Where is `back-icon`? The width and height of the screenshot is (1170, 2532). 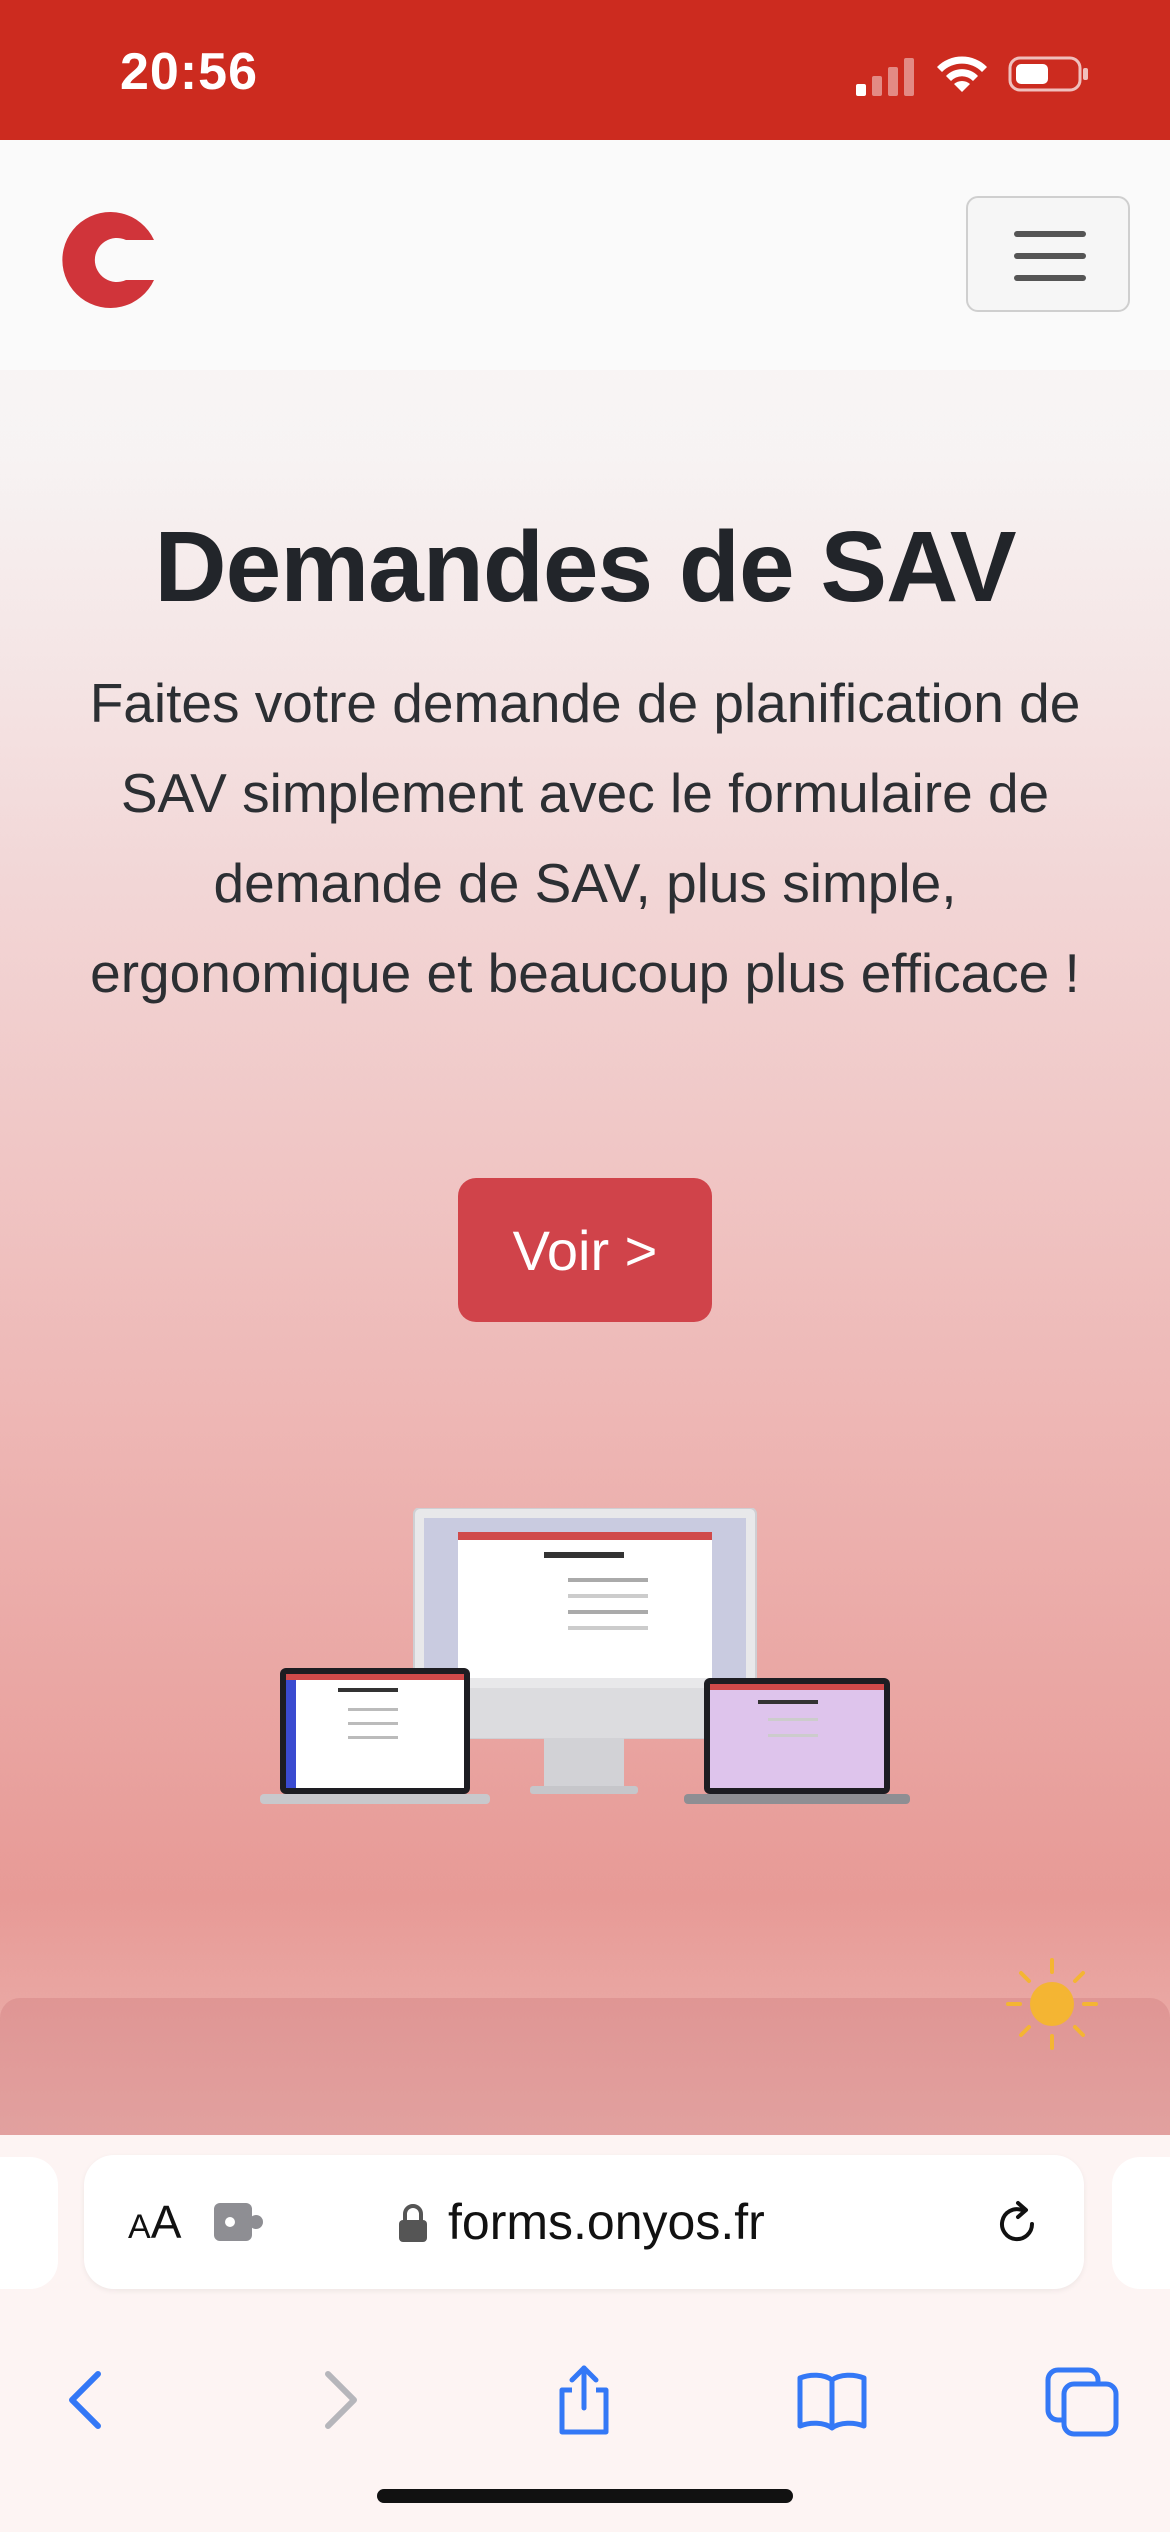 back-icon is located at coordinates (88, 2400).